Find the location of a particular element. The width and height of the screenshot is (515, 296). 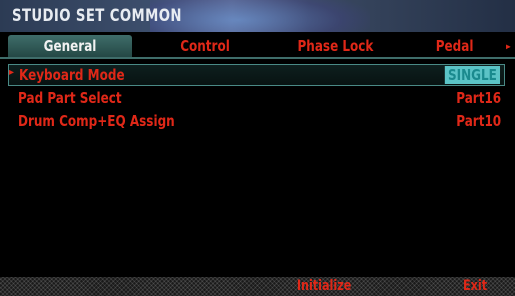

tab-pedal: Pedal is located at coordinates (455, 46).